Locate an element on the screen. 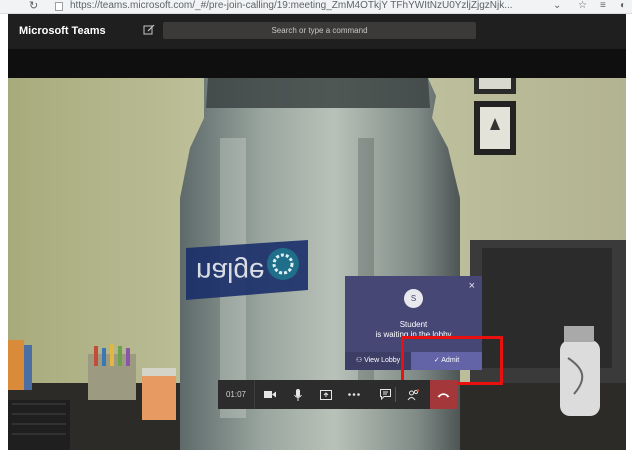 Image resolution: width=632 pixels, height=467 pixels. compose-icon is located at coordinates (149, 30).